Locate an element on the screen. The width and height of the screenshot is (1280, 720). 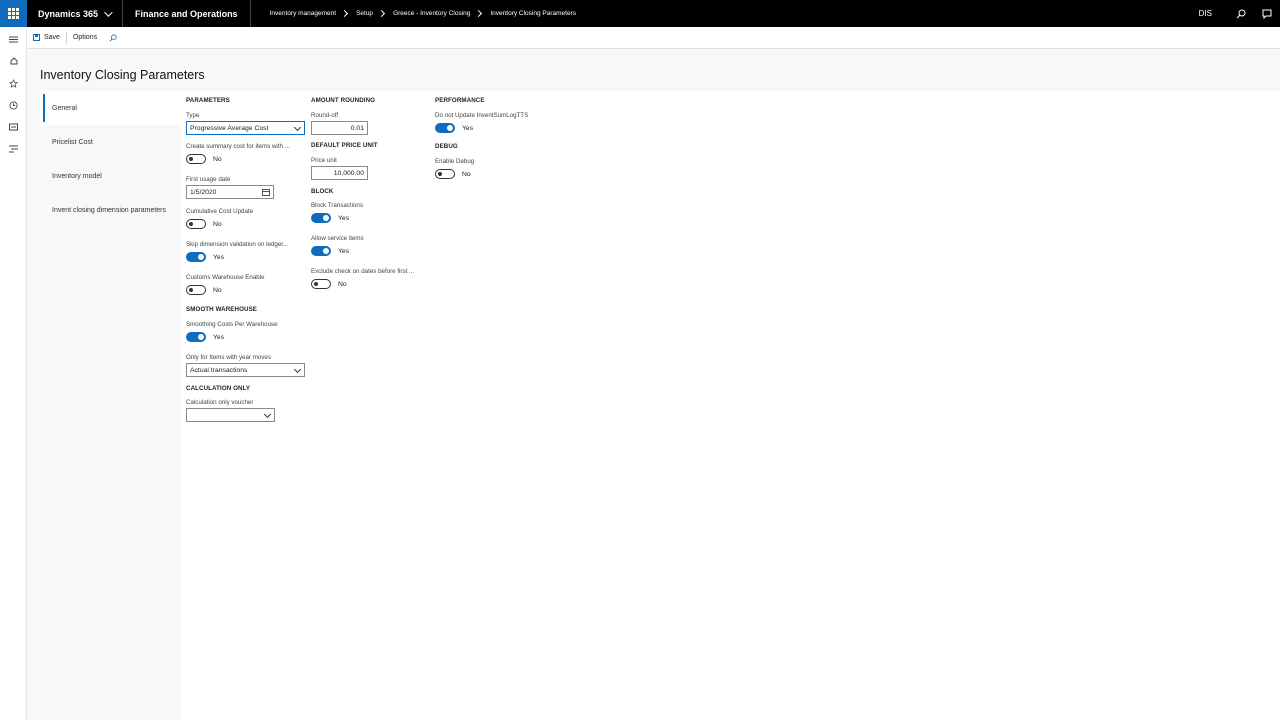
nav-home is located at coordinates (13, 61).